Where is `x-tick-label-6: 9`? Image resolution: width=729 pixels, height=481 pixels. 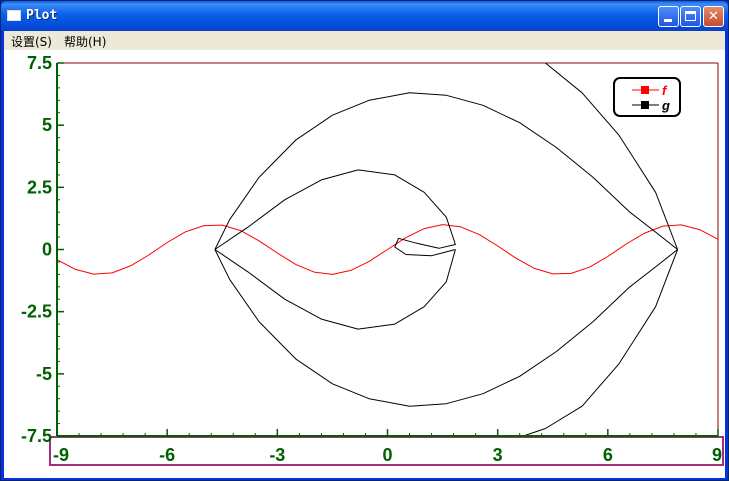 x-tick-label-6: 9 is located at coordinates (717, 455).